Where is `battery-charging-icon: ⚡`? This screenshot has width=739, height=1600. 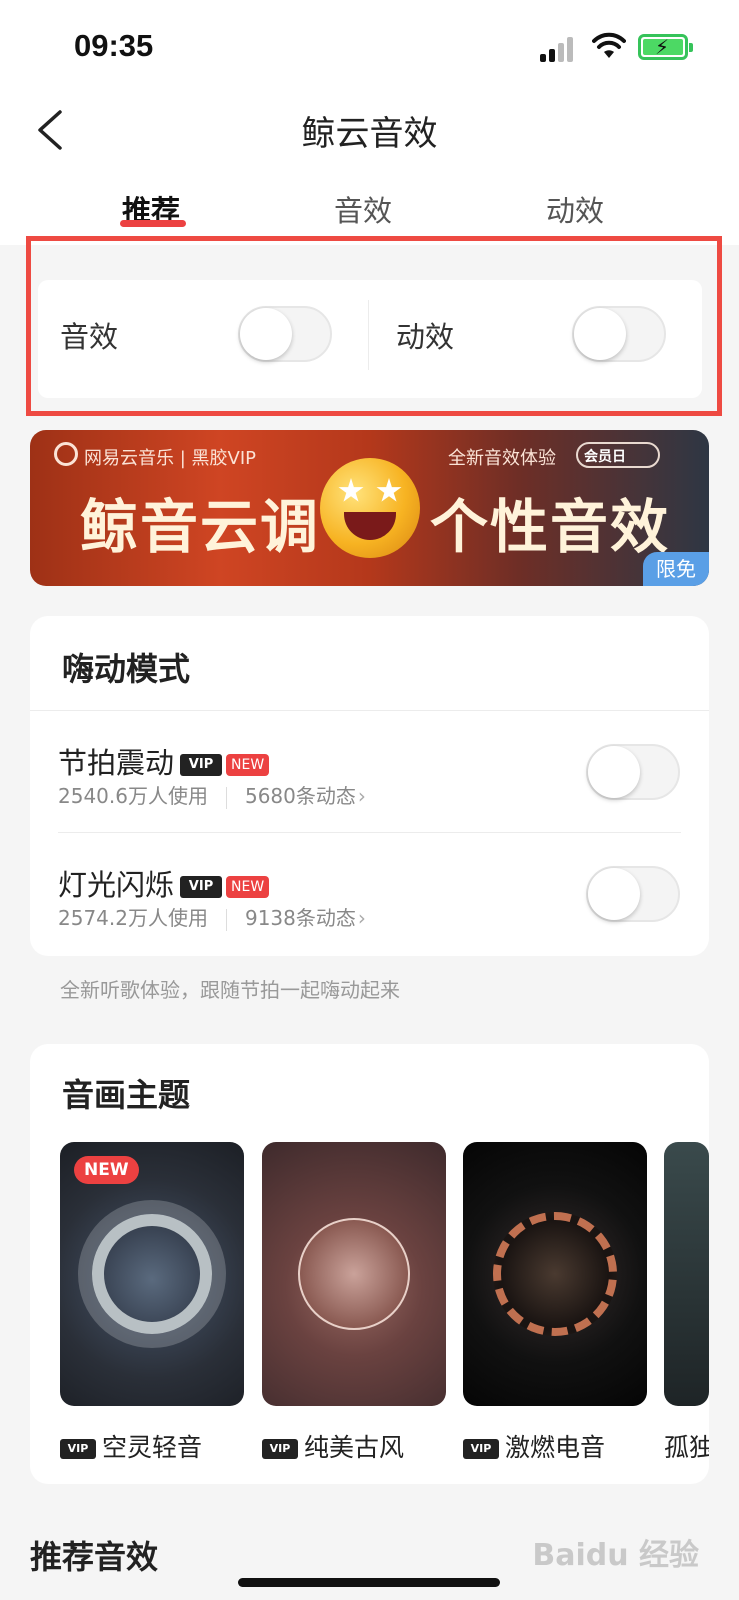
battery-charging-icon: ⚡ is located at coordinates (665, 47).